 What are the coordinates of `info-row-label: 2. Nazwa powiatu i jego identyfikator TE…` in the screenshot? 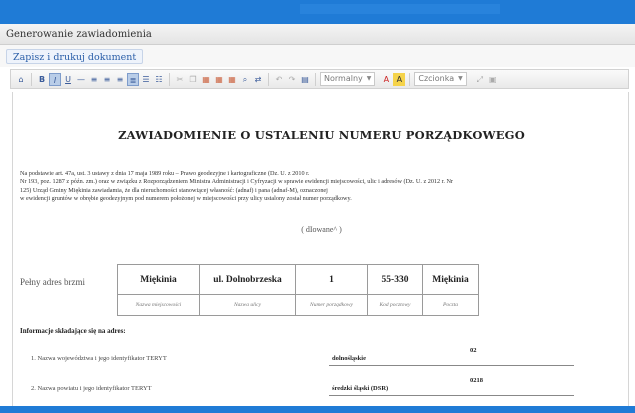 It's located at (91, 388).